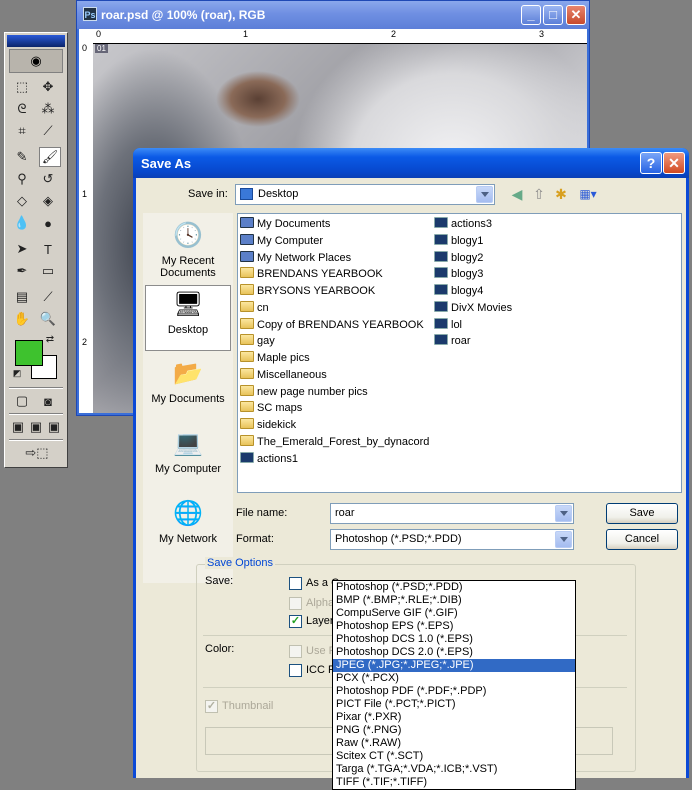 The width and height of the screenshot is (692, 790). Describe the element at coordinates (454, 587) in the screenshot. I see `format-option: Photoshop (*.PSD;*.PDD)` at that location.